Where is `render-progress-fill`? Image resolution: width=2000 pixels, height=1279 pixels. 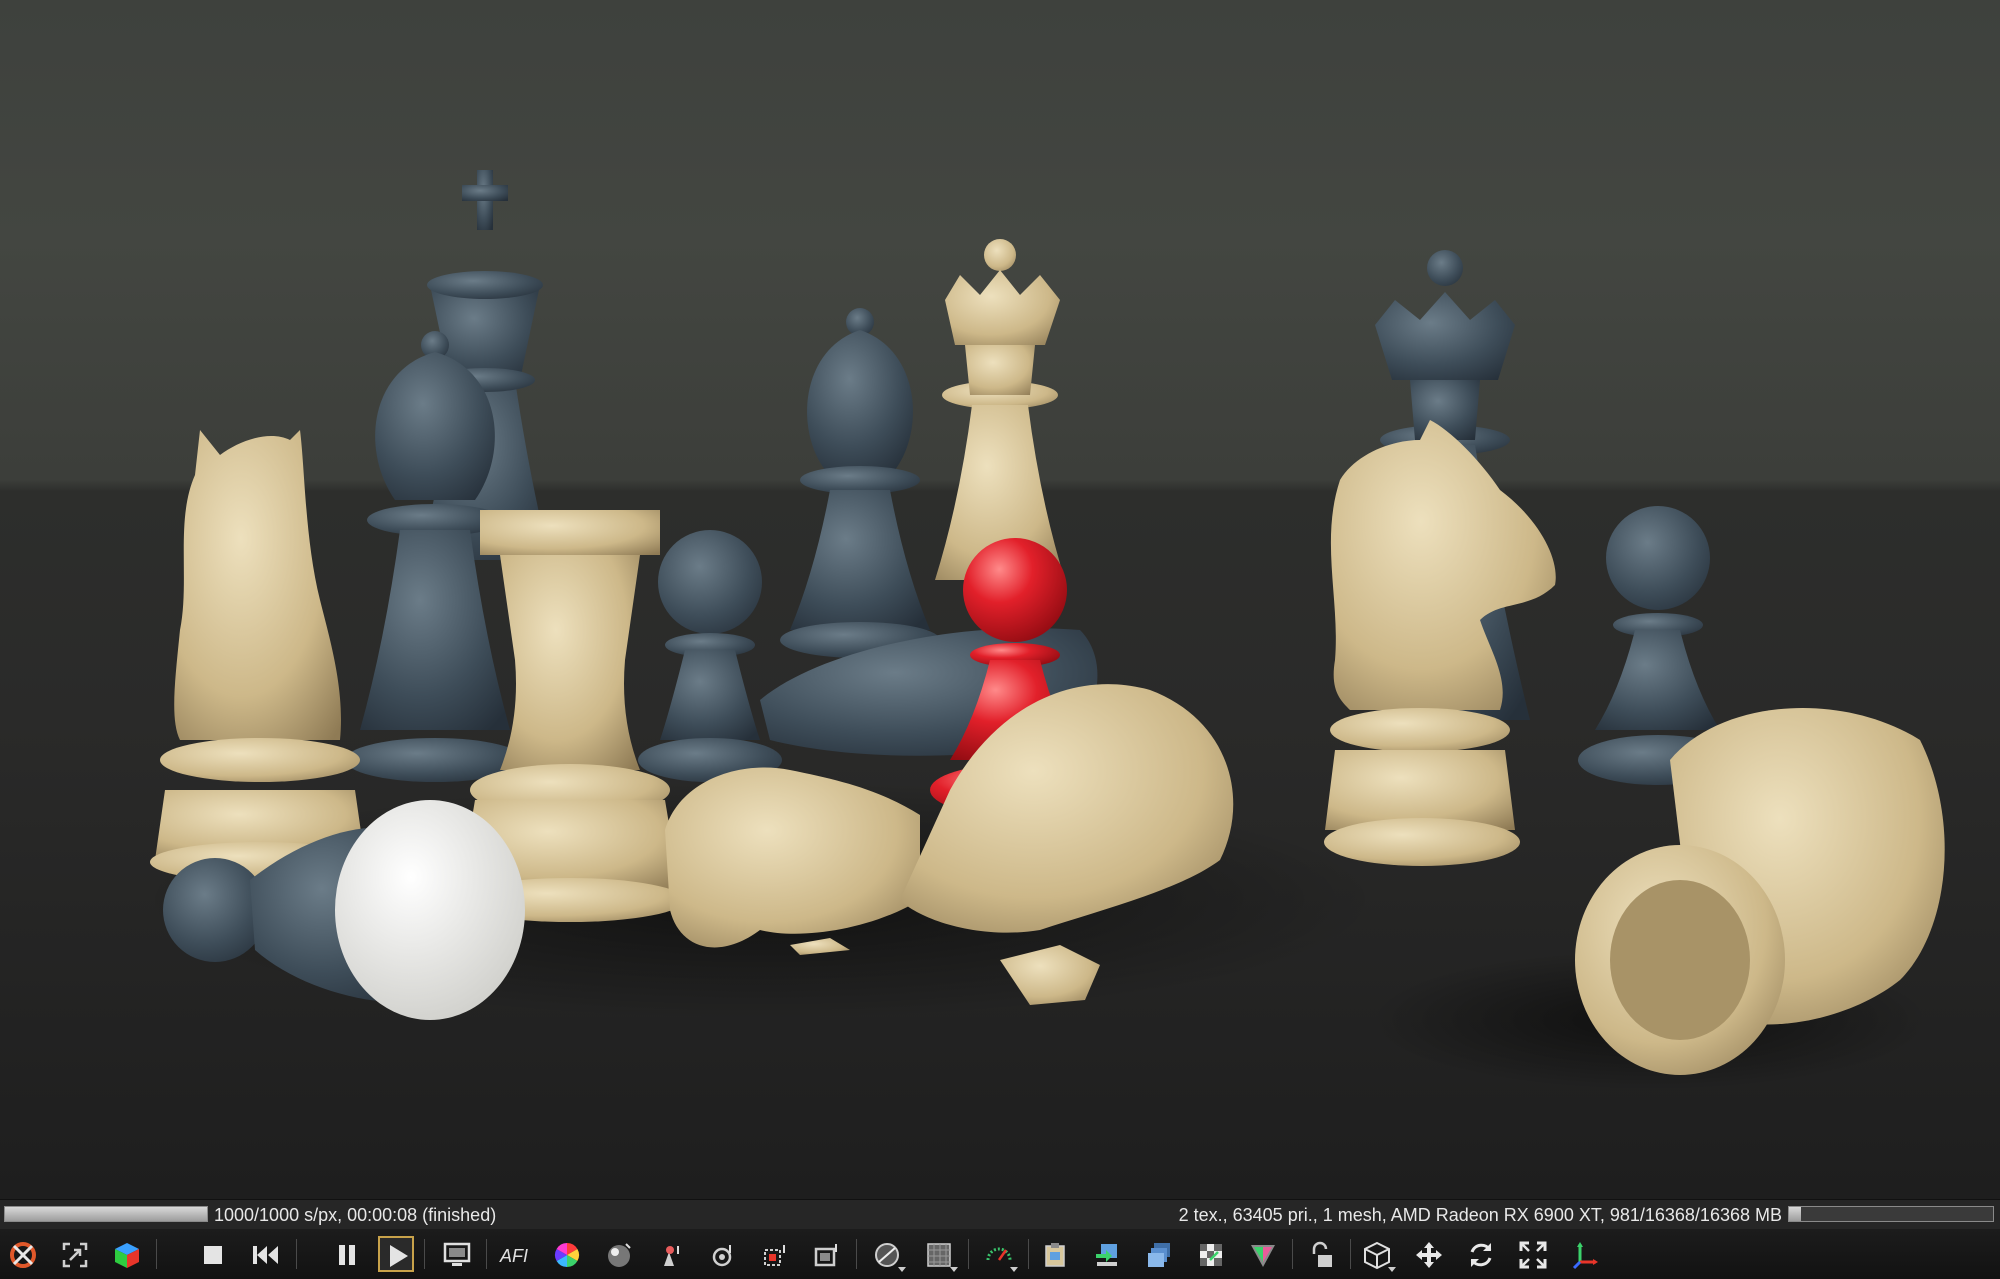 render-progress-fill is located at coordinates (106, 1214).